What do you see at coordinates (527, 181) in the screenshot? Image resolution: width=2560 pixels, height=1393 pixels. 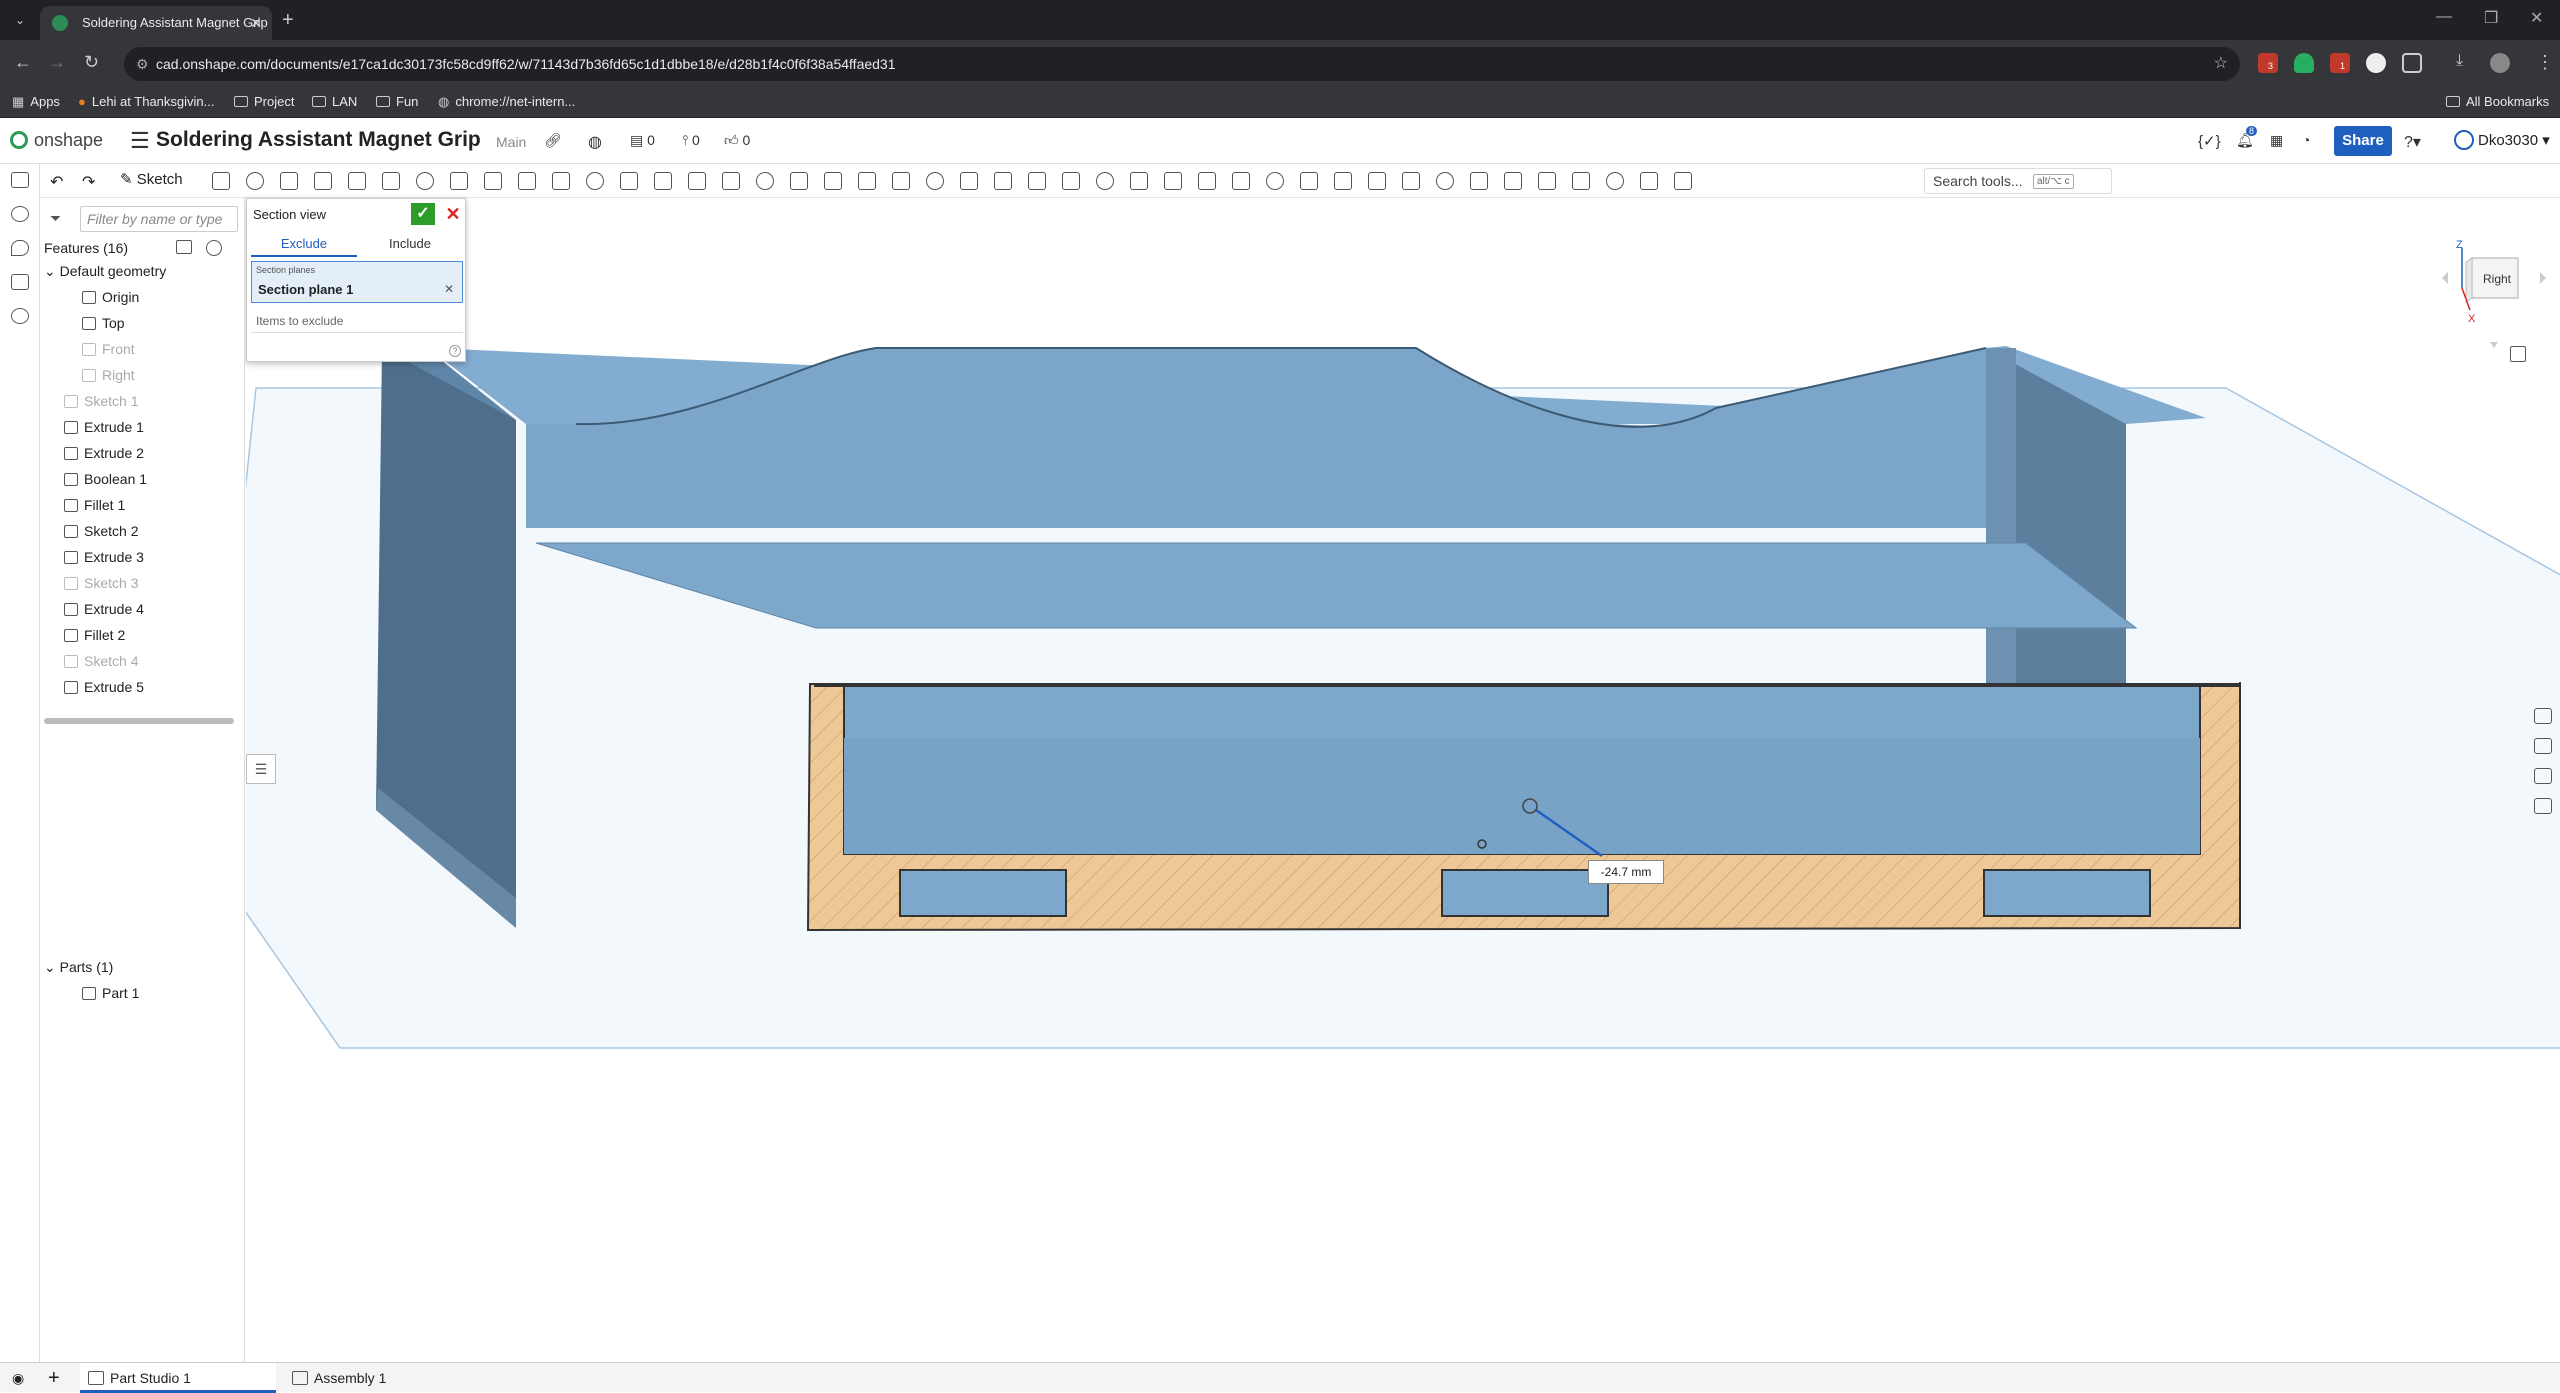 I see `rib-tool-icon` at bounding box center [527, 181].